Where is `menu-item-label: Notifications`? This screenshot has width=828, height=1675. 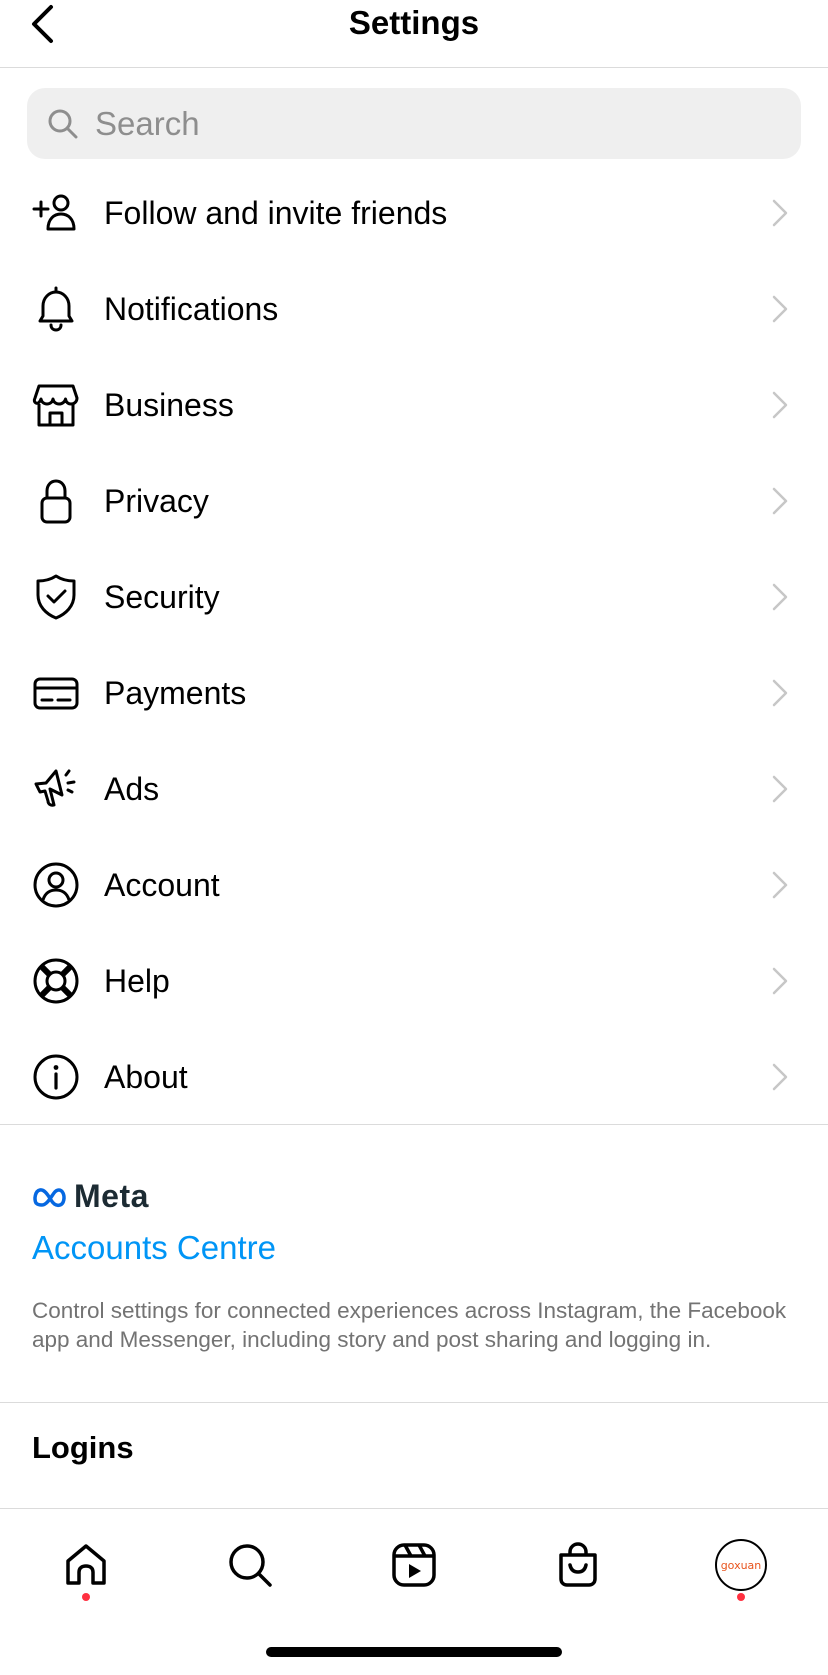
menu-item-label: Notifications is located at coordinates (191, 309).